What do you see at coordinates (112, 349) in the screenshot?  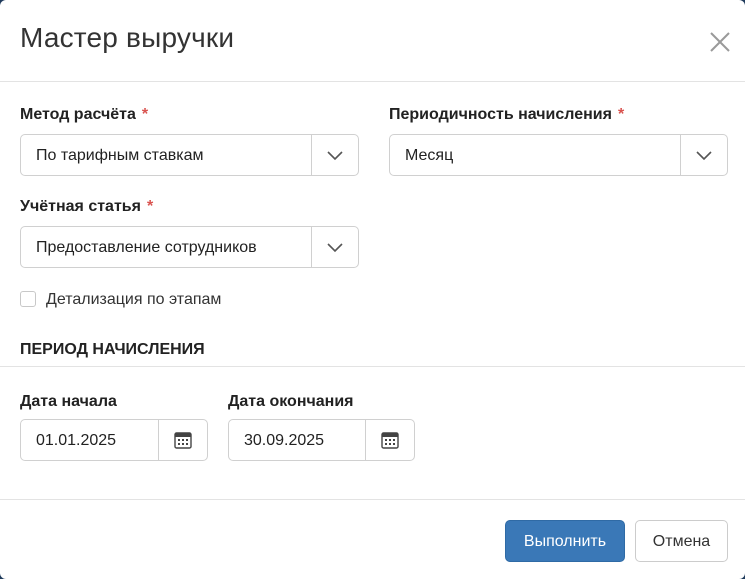 I see `period-section-title: ПЕРИОД НАЧИСЛЕНИЯ` at bounding box center [112, 349].